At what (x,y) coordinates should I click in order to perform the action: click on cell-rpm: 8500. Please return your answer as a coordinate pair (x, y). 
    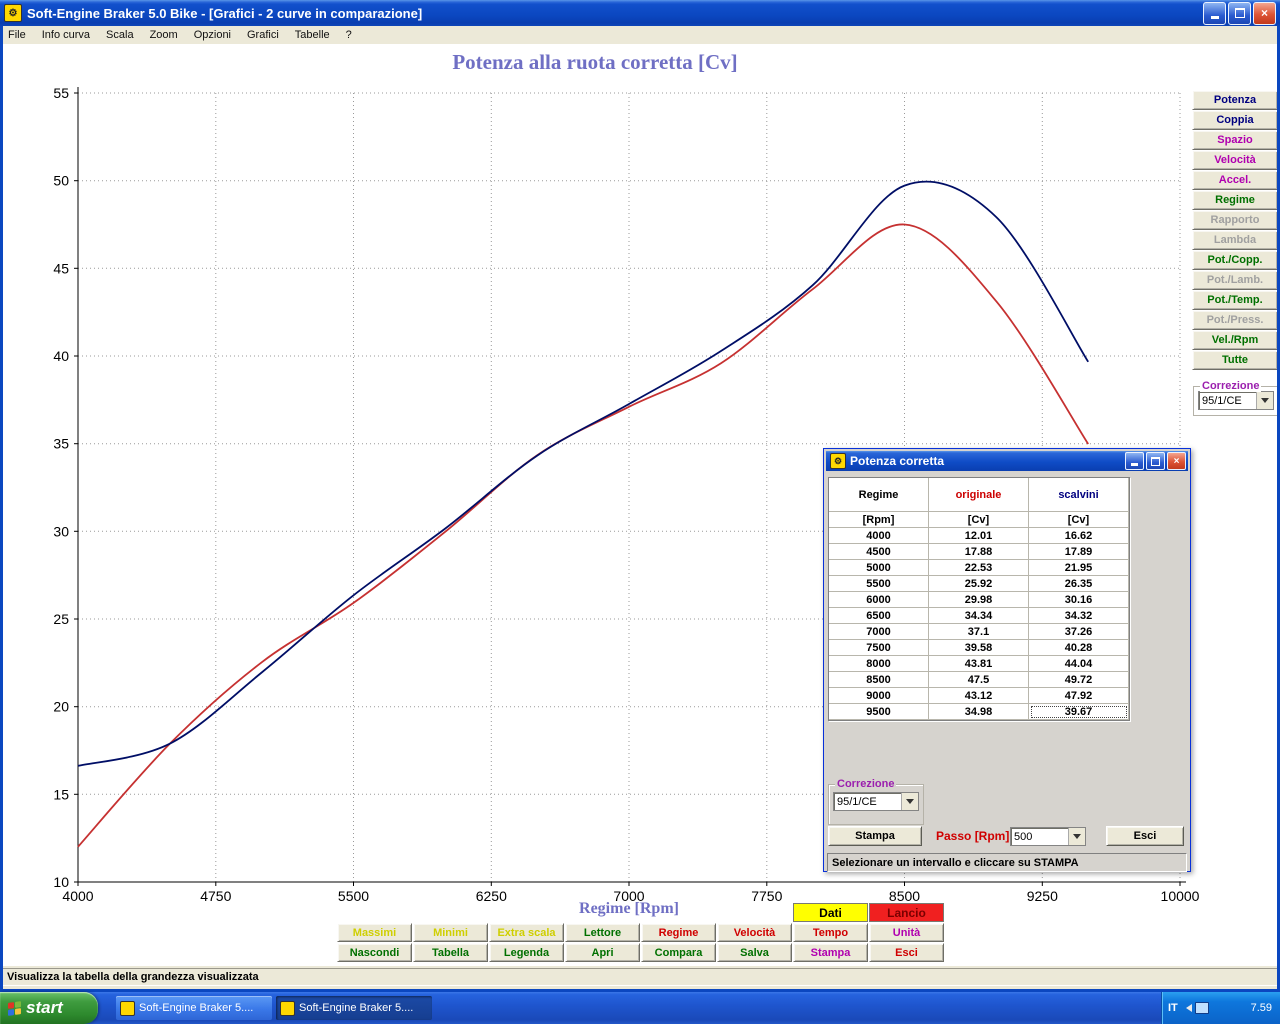
    Looking at the image, I should click on (879, 680).